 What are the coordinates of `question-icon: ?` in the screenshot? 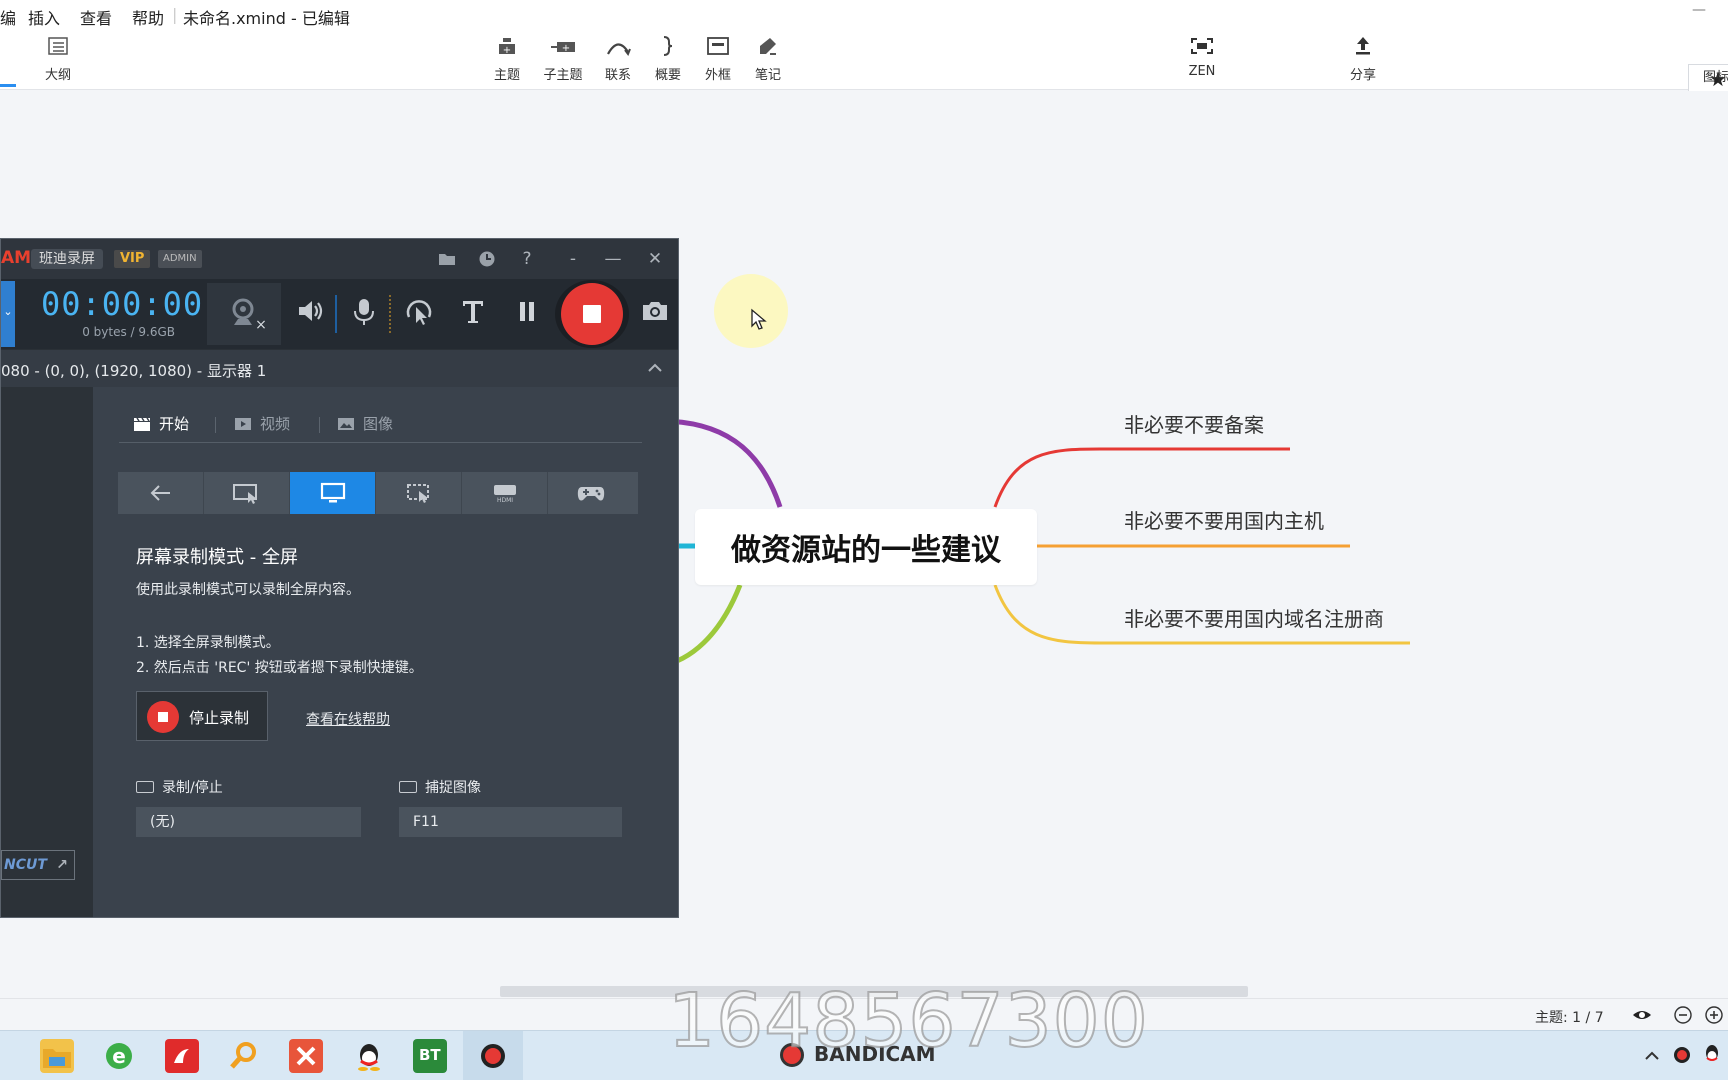 It's located at (527, 259).